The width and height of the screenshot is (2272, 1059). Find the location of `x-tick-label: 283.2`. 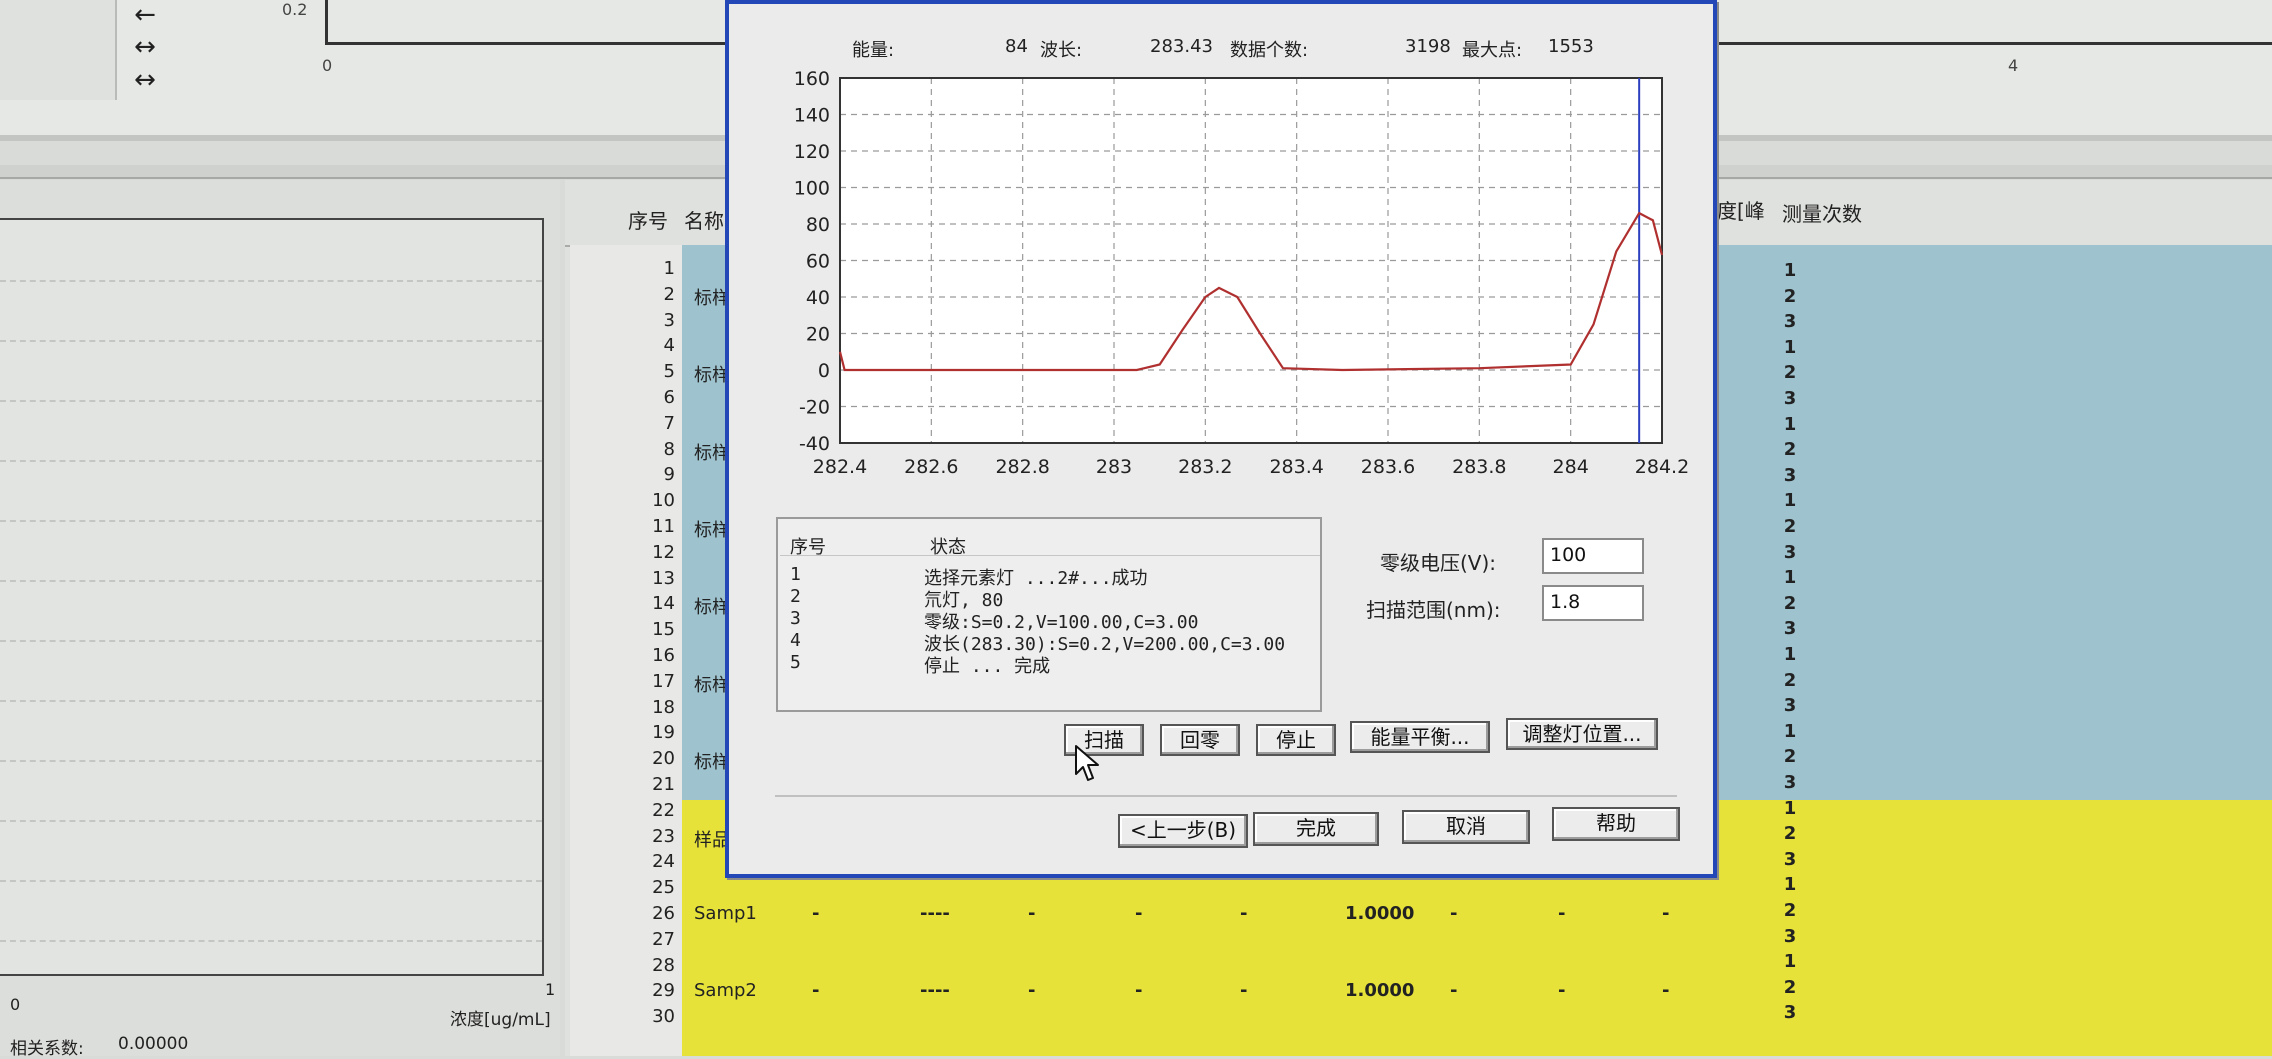

x-tick-label: 283.2 is located at coordinates (1205, 467).